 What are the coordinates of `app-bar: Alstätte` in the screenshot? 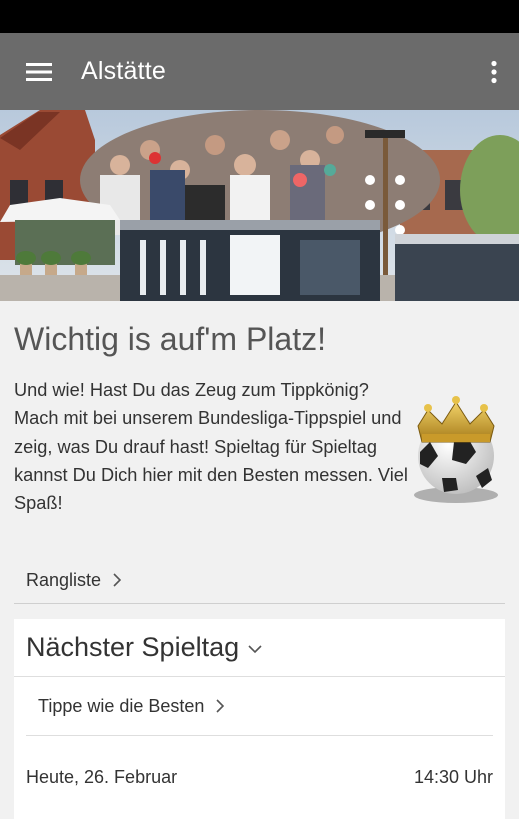 It's located at (259, 71).